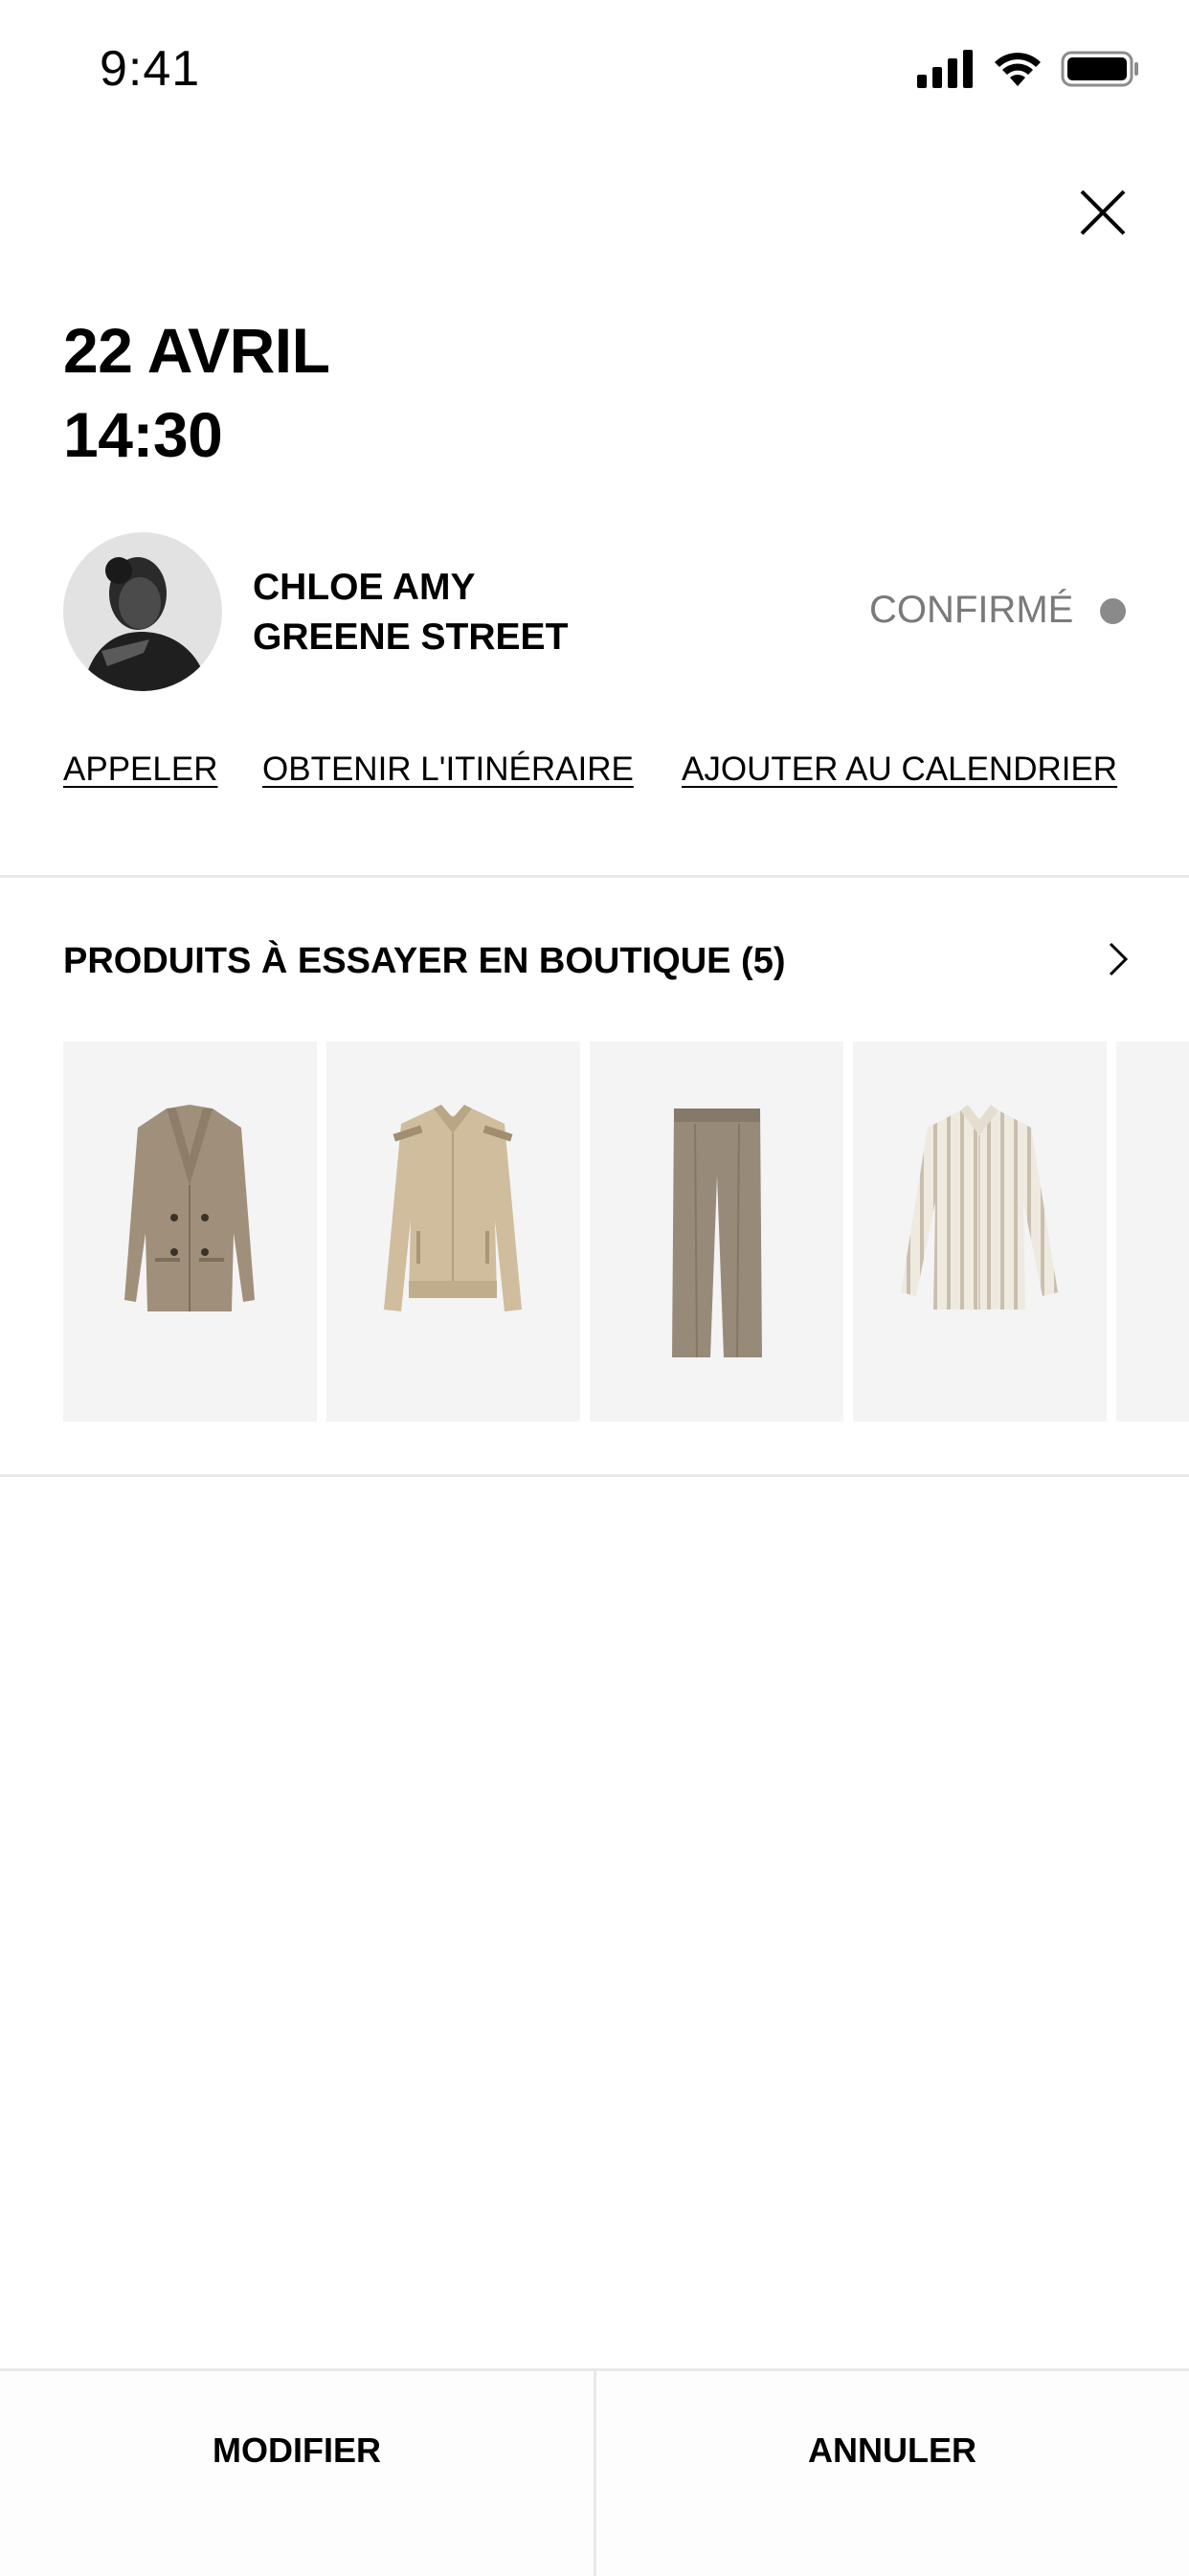  I want to click on status-dot, so click(1113, 611).